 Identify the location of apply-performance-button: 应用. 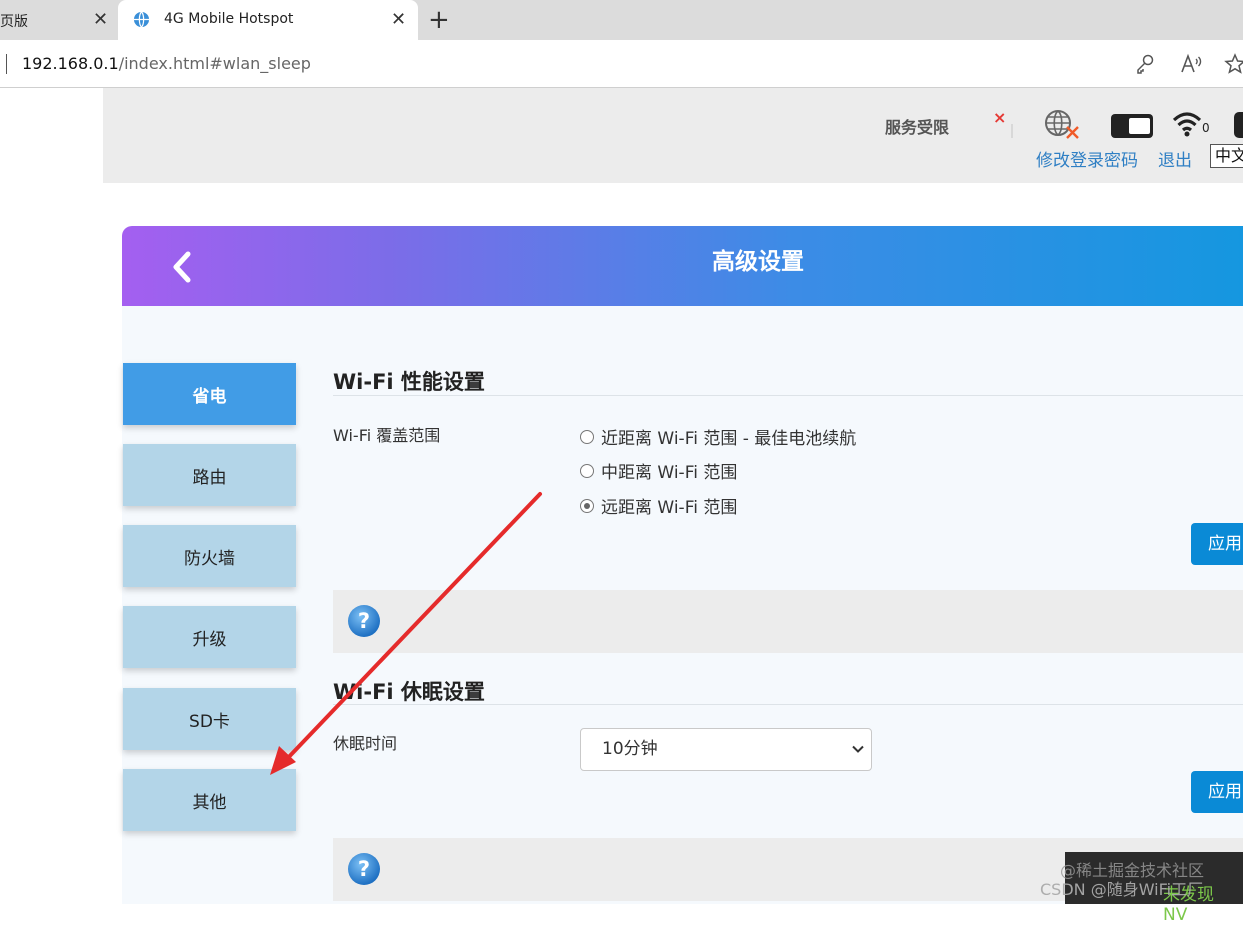
(1217, 544).